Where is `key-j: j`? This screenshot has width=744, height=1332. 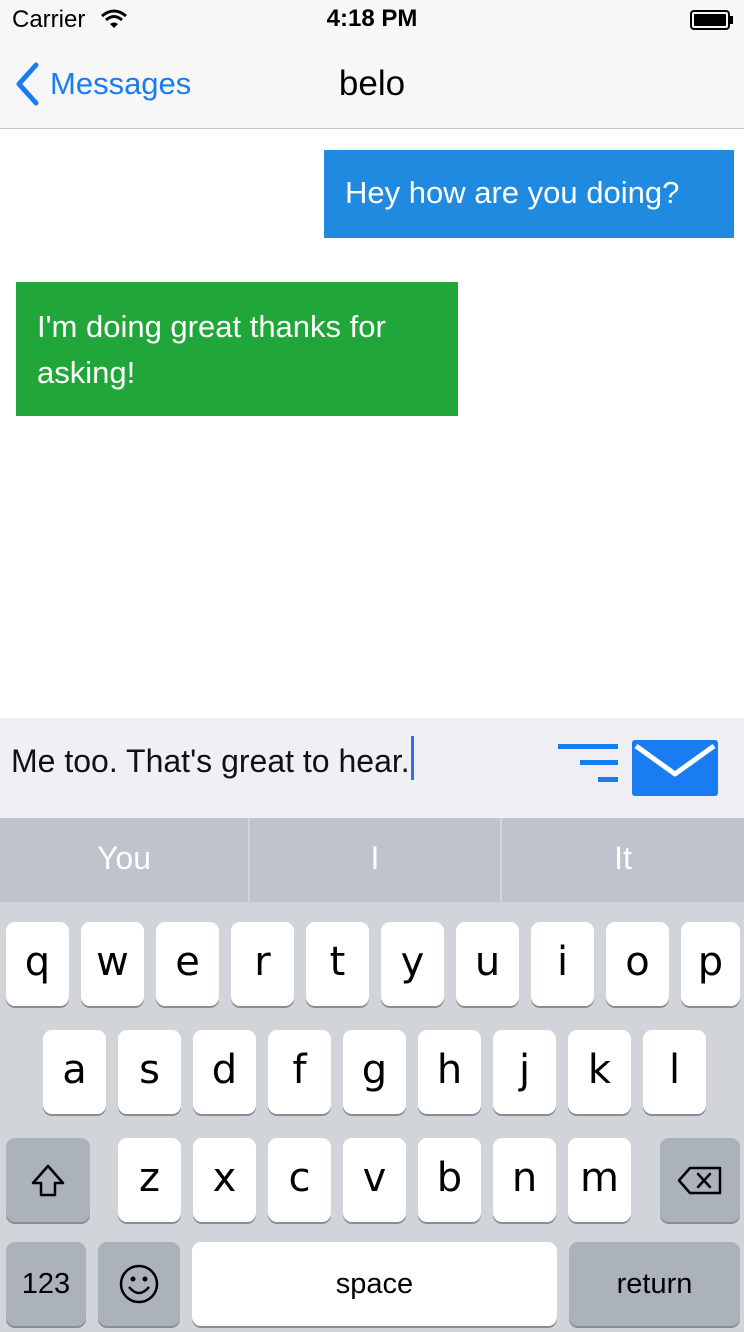
key-j: j is located at coordinates (524, 1072).